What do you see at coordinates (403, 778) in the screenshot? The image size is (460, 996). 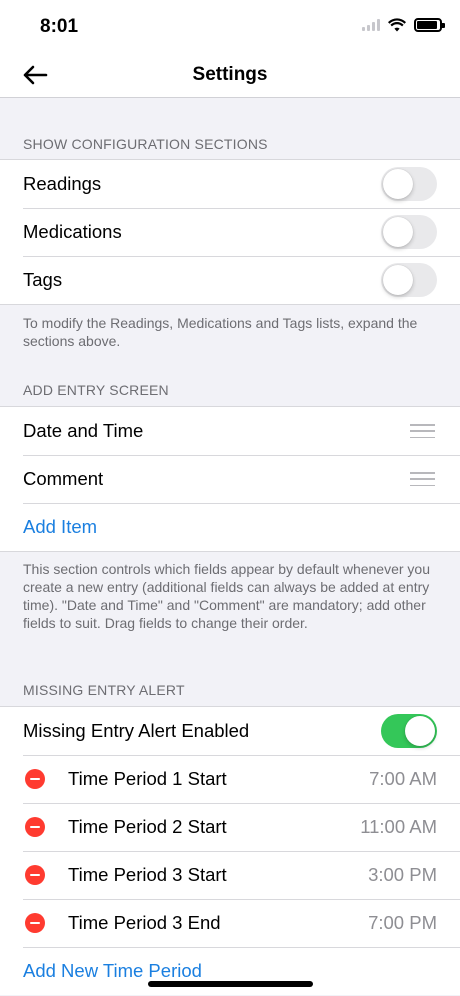 I see `time-period-value: 7:00 AM` at bounding box center [403, 778].